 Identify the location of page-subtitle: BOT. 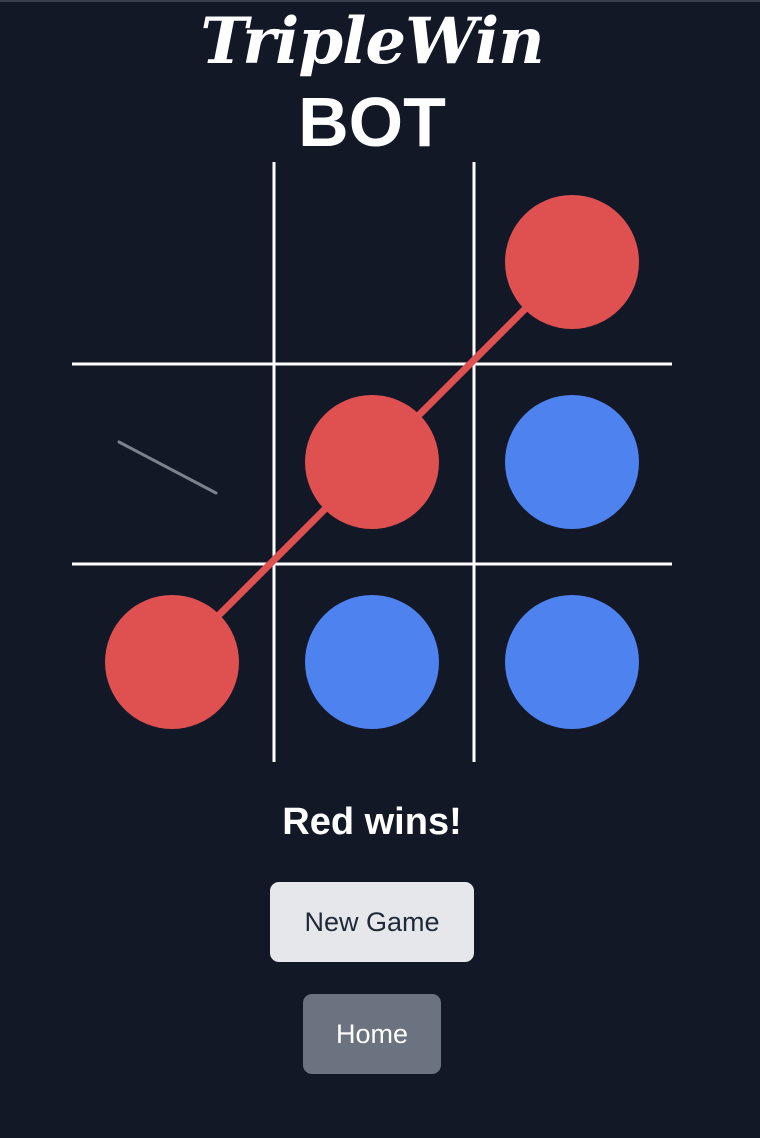
(372, 122).